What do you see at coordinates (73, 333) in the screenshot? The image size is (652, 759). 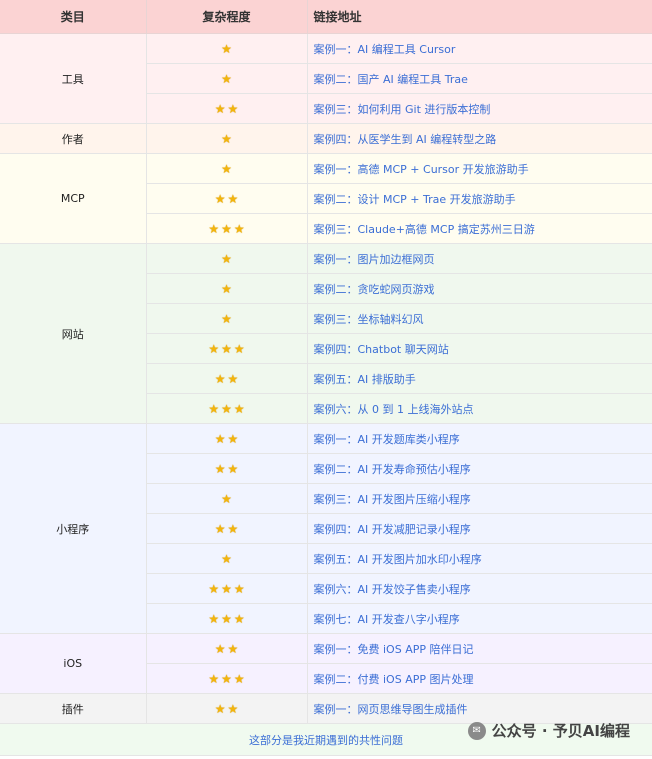 I see `category-cell: 网站` at bounding box center [73, 333].